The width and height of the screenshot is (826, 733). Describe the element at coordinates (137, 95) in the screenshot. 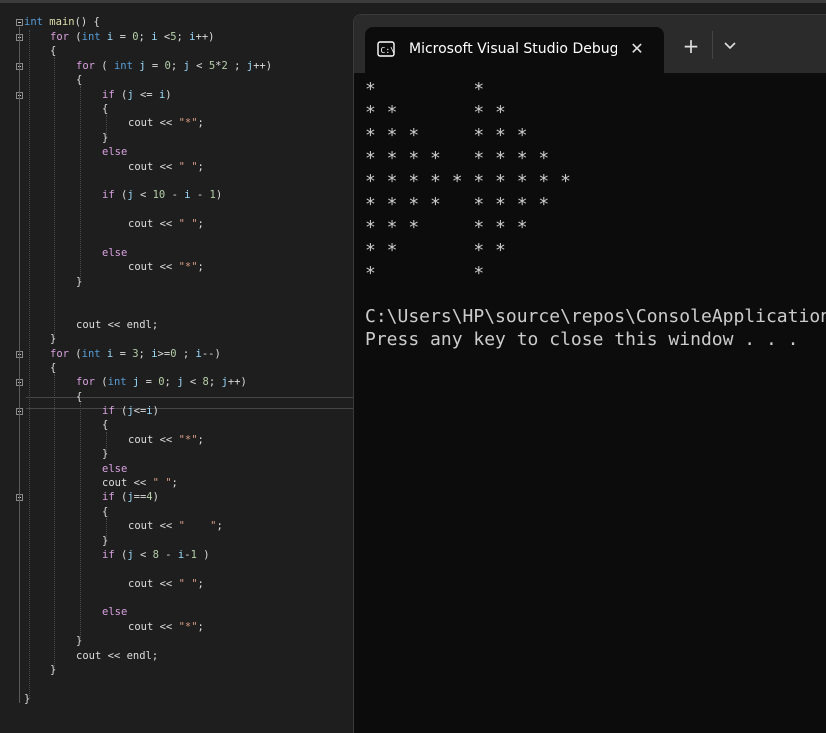

I see `code-line: if (j <= i)` at that location.